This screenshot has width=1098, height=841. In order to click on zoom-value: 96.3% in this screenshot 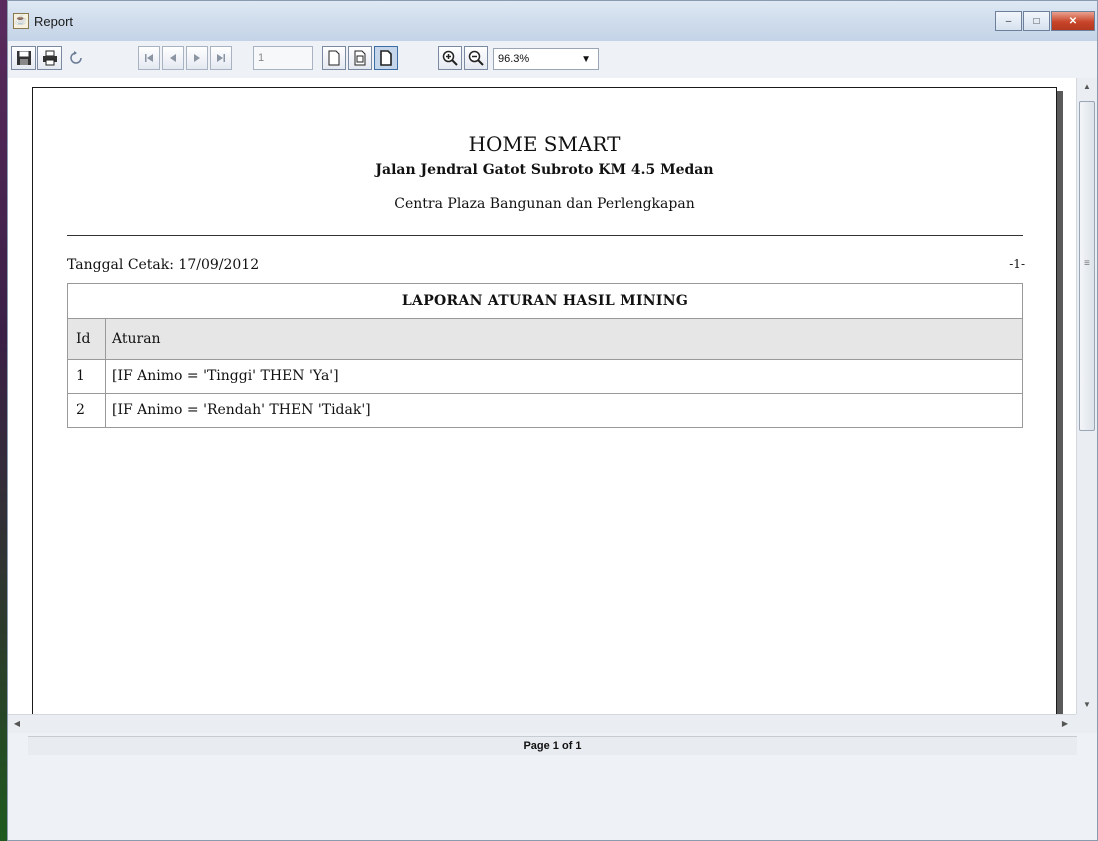, I will do `click(514, 59)`.